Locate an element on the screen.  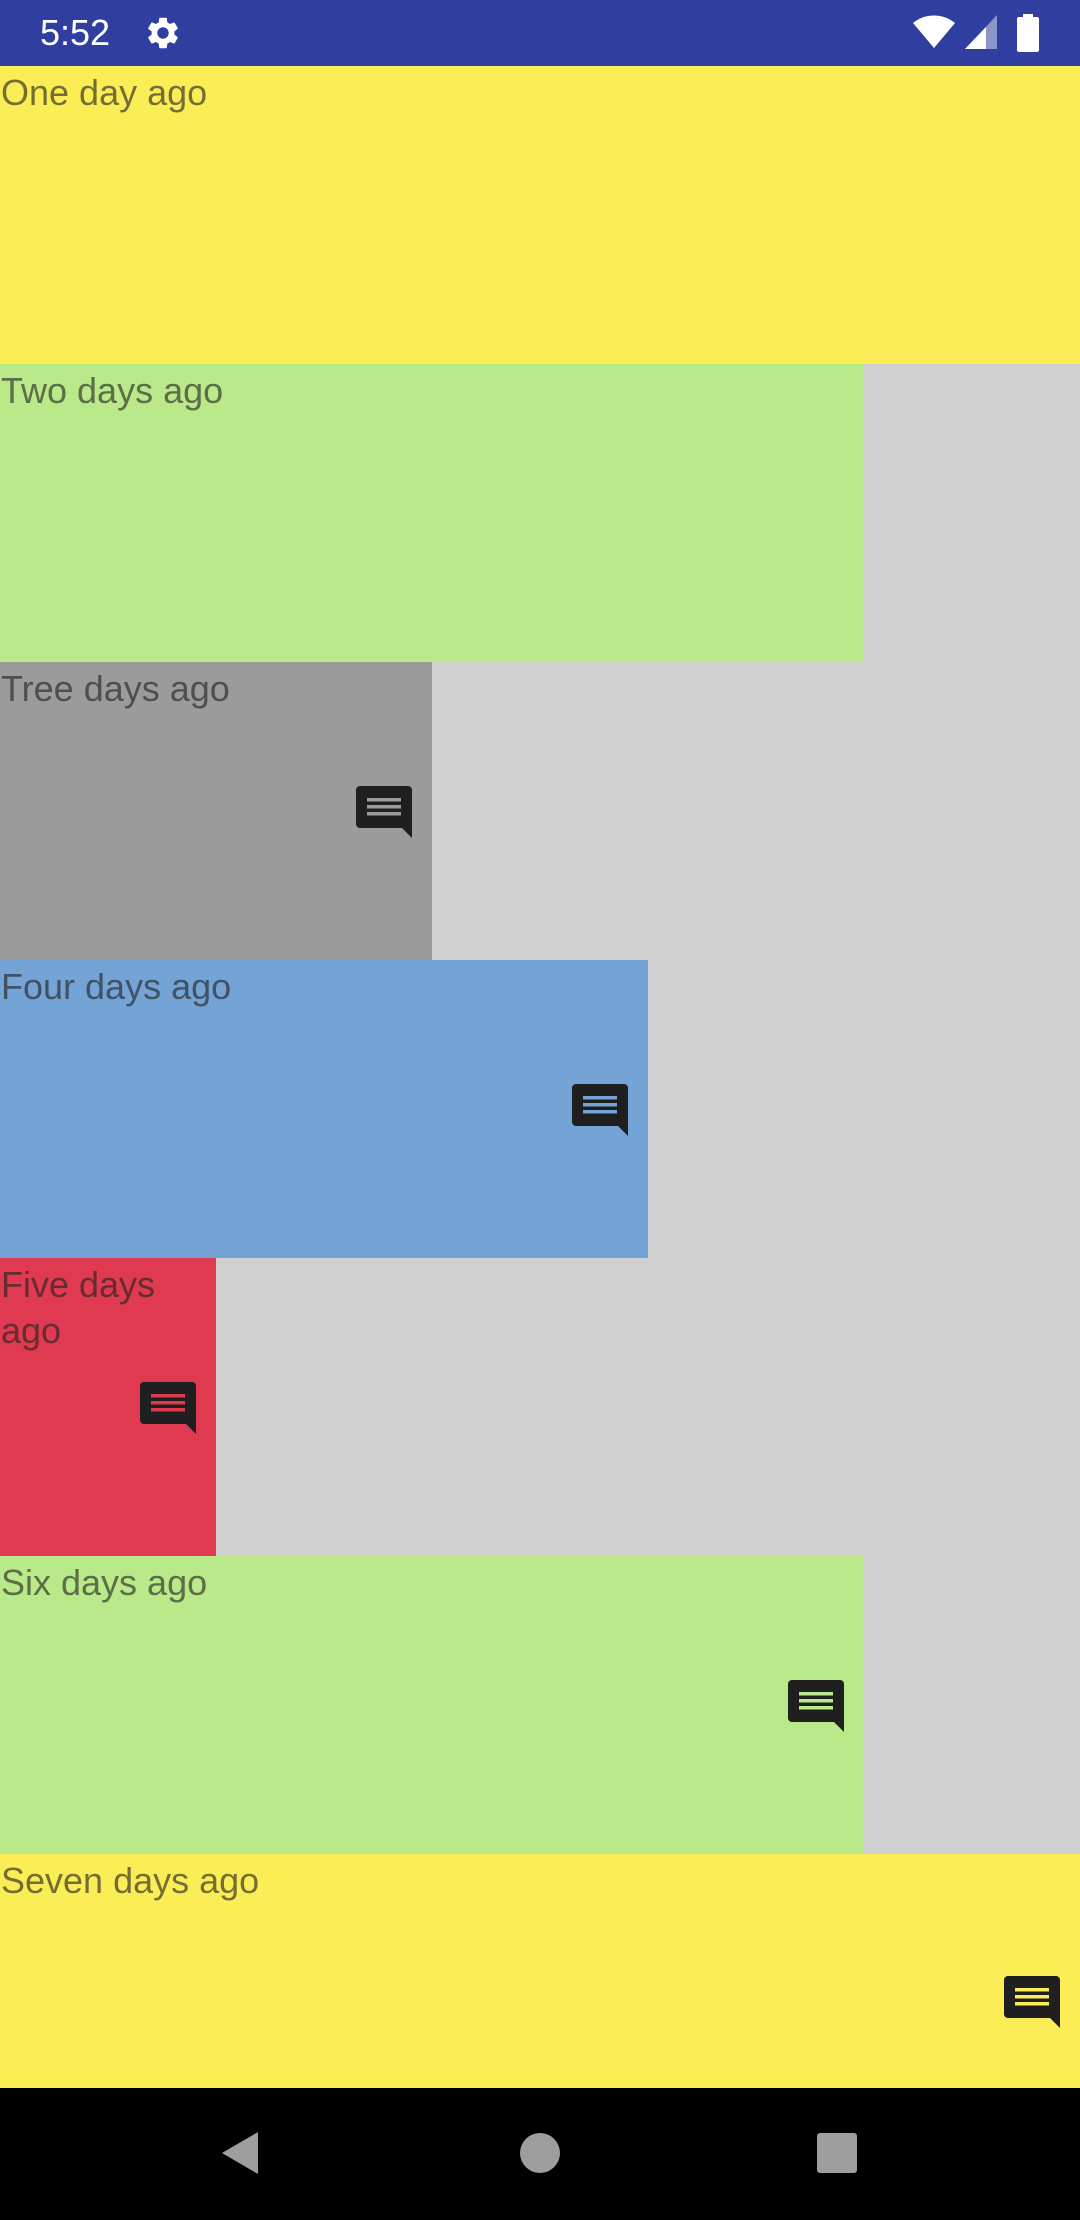
day-card: Two days ago is located at coordinates (432, 513).